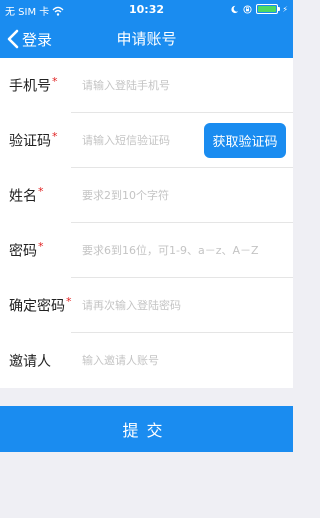 The width and height of the screenshot is (320, 518). What do you see at coordinates (37, 306) in the screenshot?
I see `confirm-password-label-text: 确定密码` at bounding box center [37, 306].